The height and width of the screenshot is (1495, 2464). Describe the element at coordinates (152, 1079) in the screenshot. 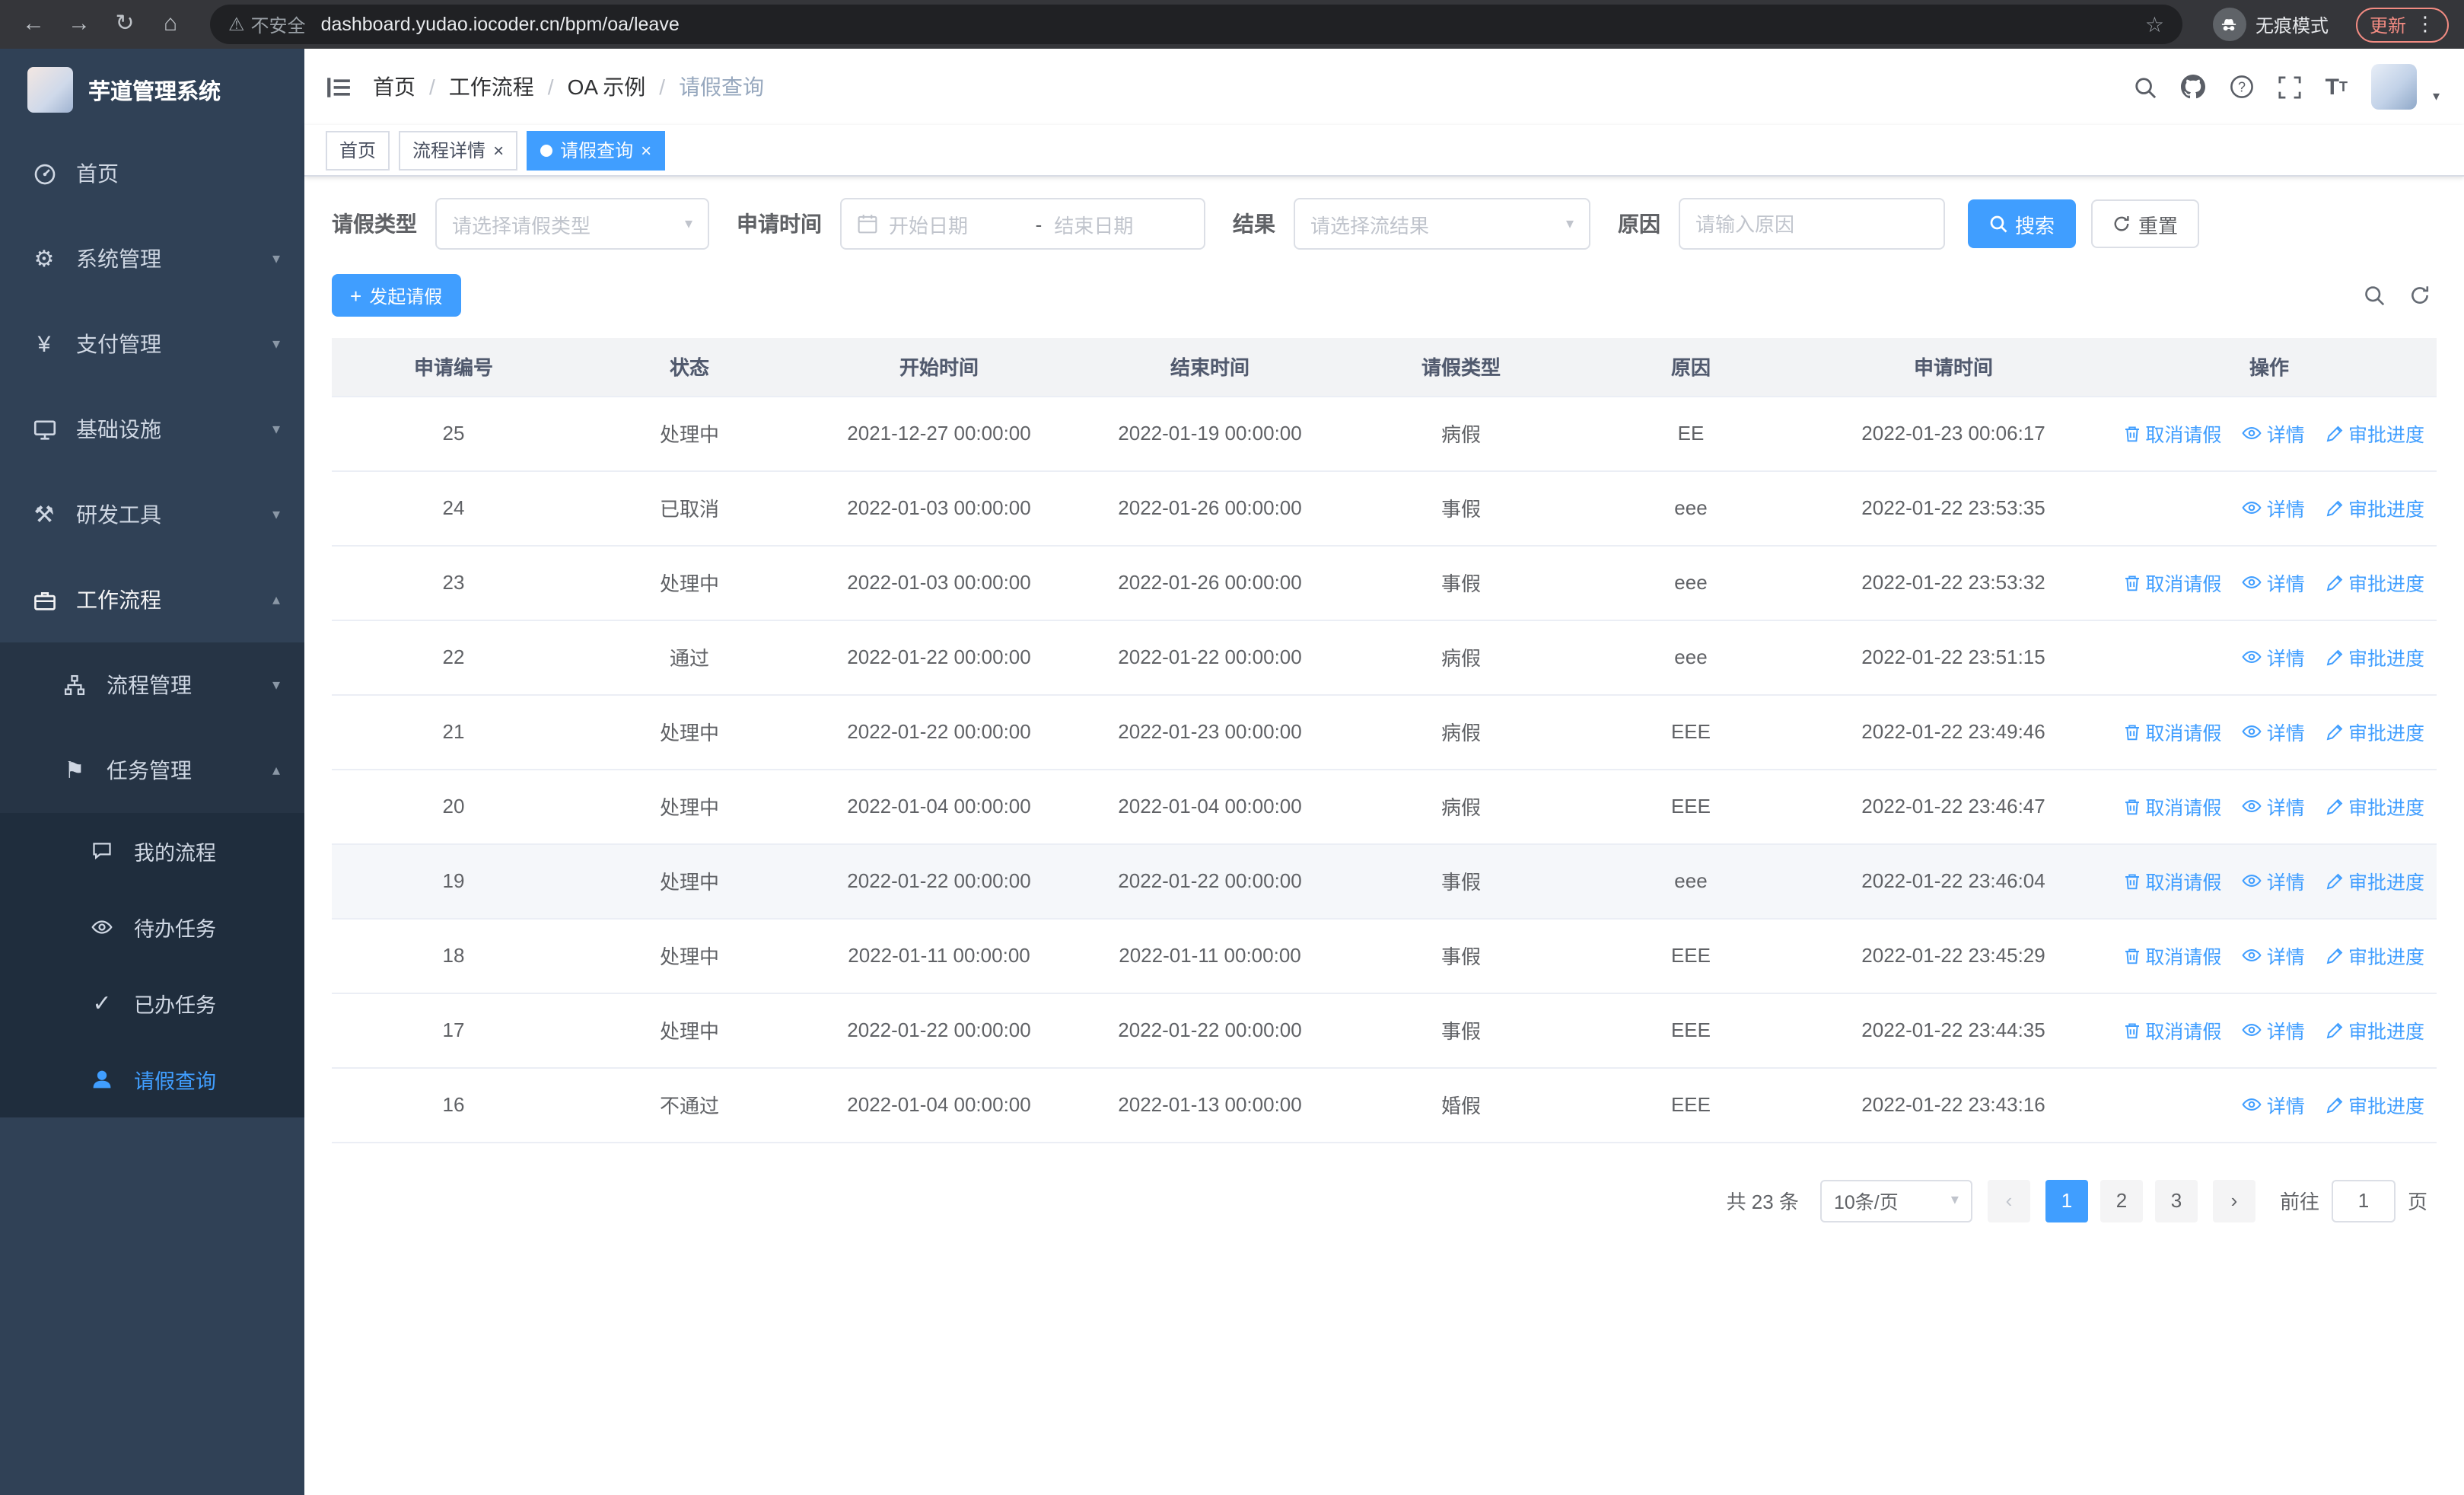

I see `sidebar-item-leave-query: 请假查询` at that location.